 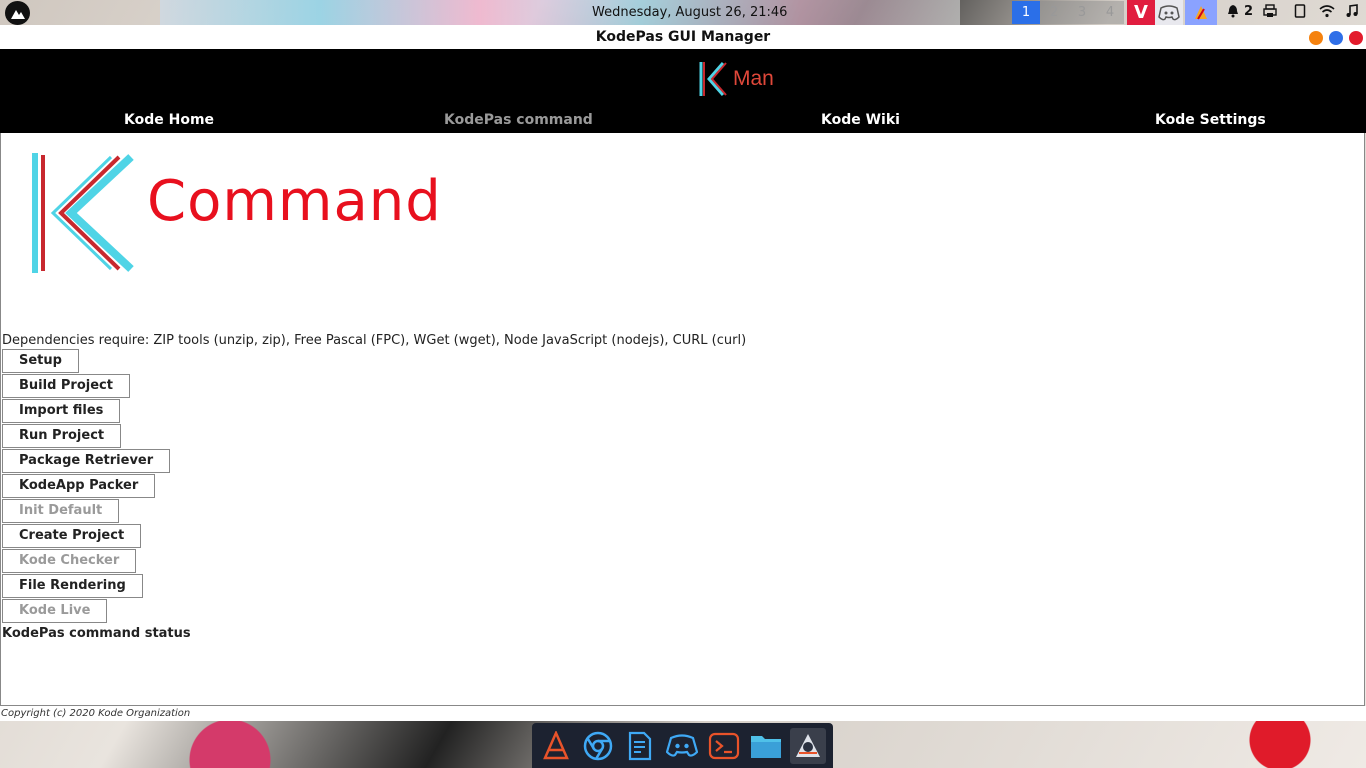 What do you see at coordinates (1141, 12) in the screenshot?
I see `vivaldi-icon: V` at bounding box center [1141, 12].